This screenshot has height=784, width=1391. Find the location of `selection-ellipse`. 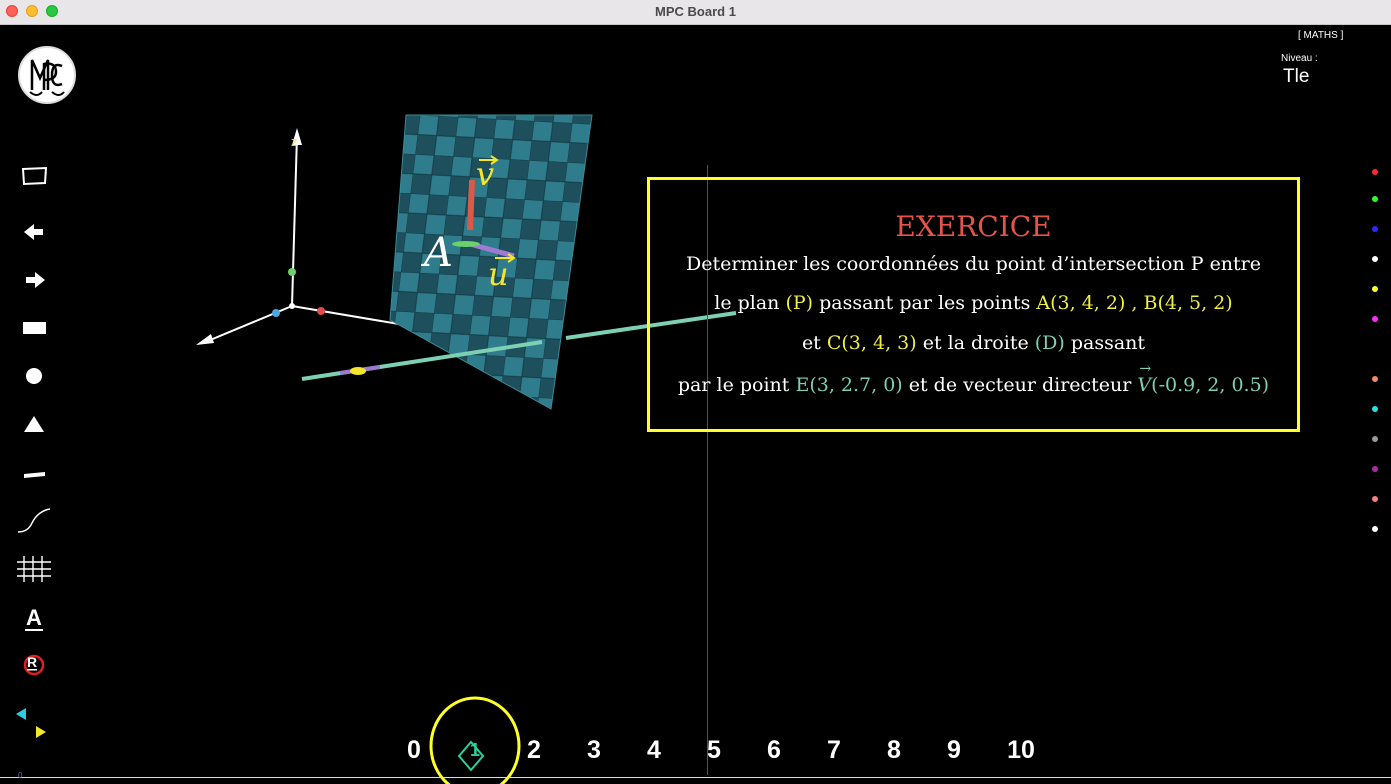

selection-ellipse is located at coordinates (475, 740).